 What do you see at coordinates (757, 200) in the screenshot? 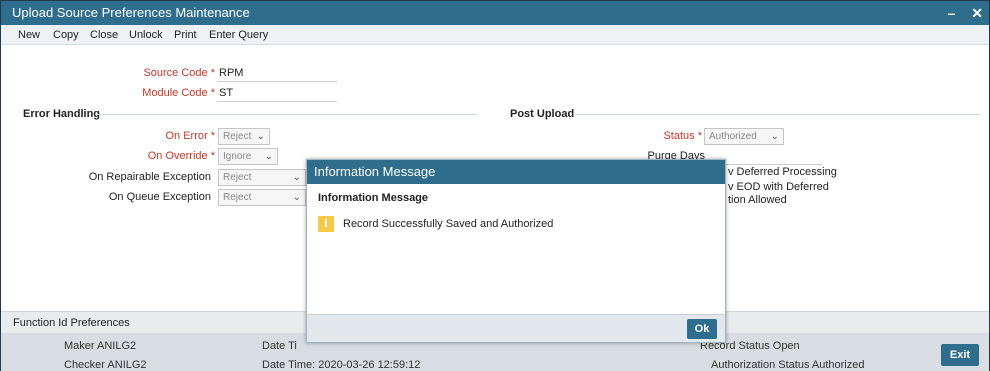
I see `allowed-label: tion Allowed` at bounding box center [757, 200].